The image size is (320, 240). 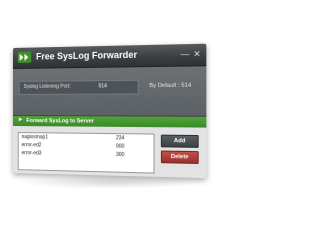 I want to click on delete-button: Delete, so click(x=179, y=157).